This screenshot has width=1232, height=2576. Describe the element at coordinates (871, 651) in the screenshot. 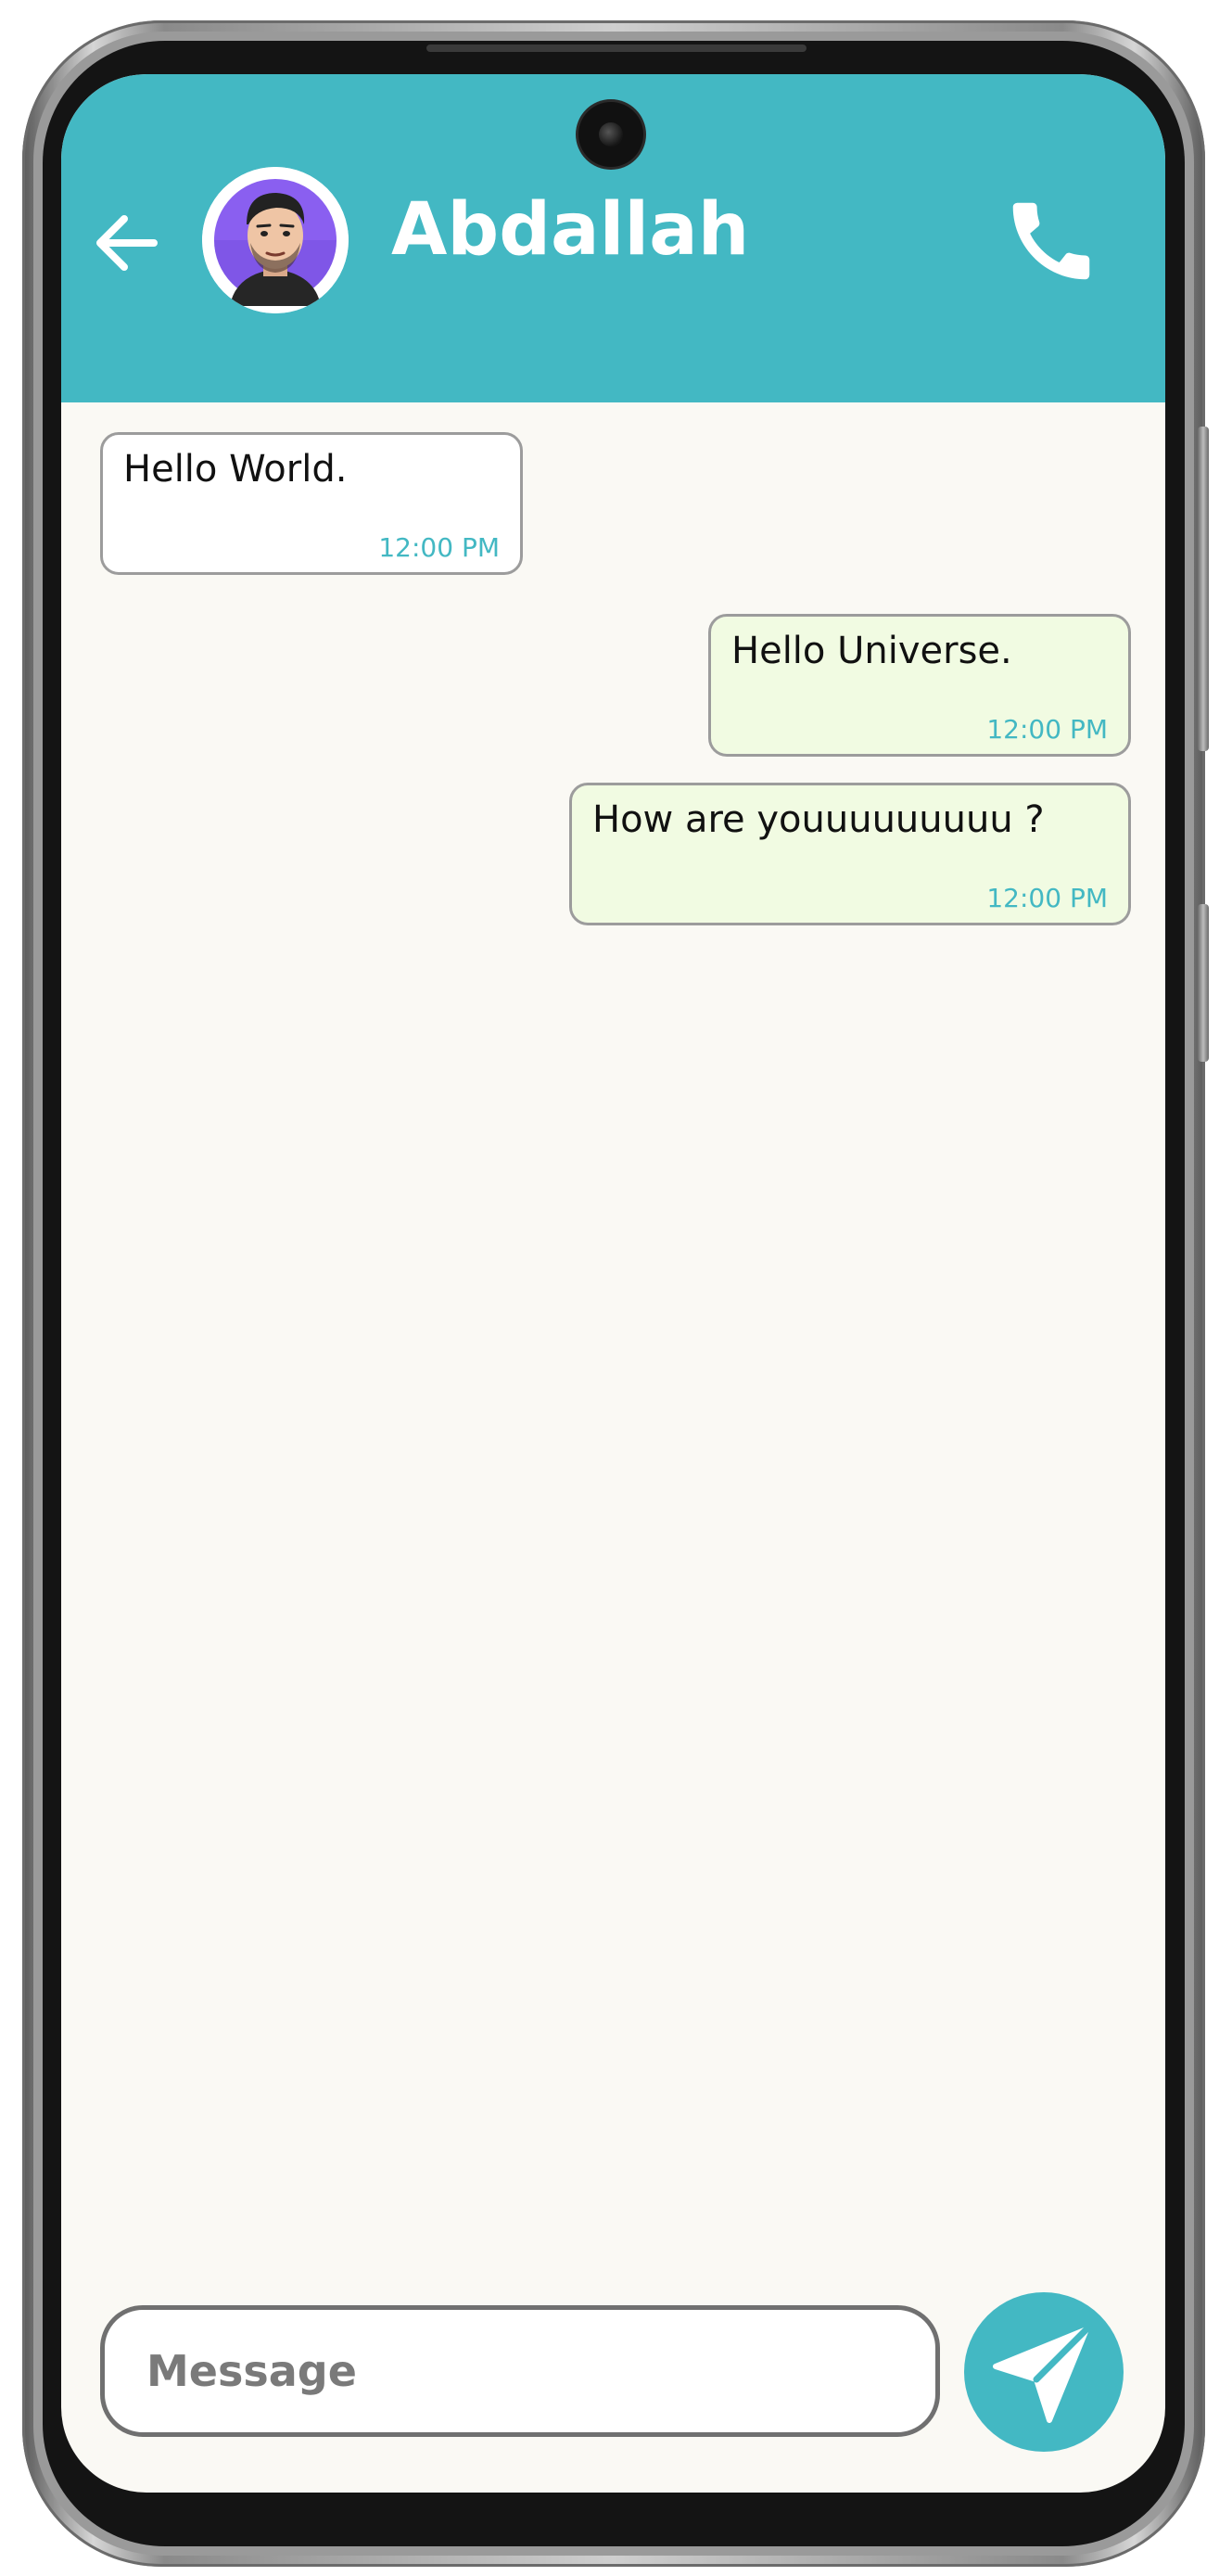

I see `message-text: Hello Universe.` at that location.